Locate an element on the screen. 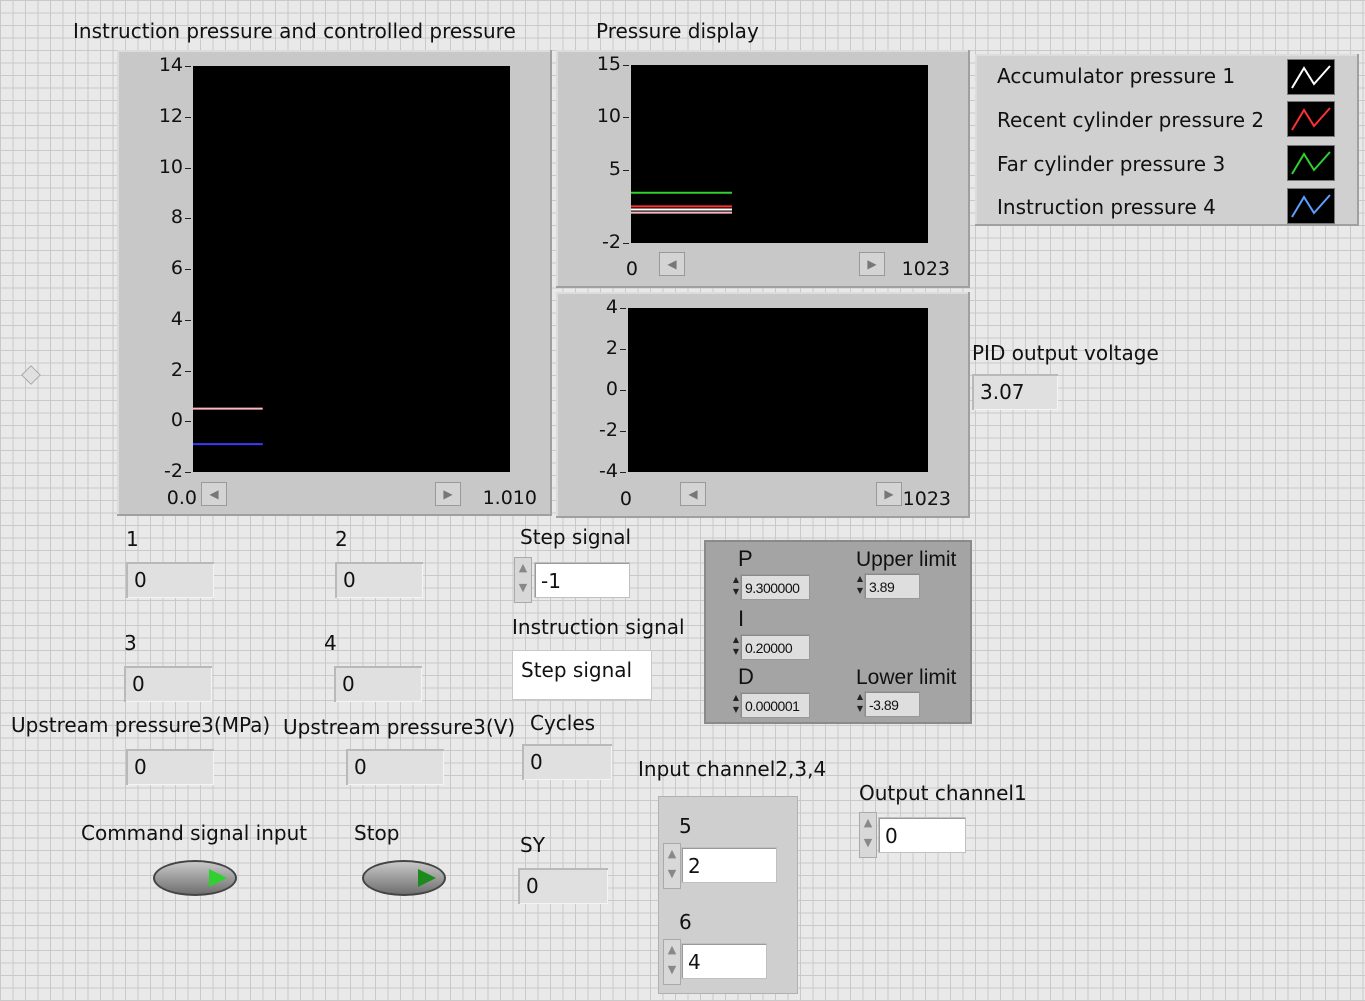 The width and height of the screenshot is (1365, 1001). y-tick-label: 0 is located at coordinates (611, 389).